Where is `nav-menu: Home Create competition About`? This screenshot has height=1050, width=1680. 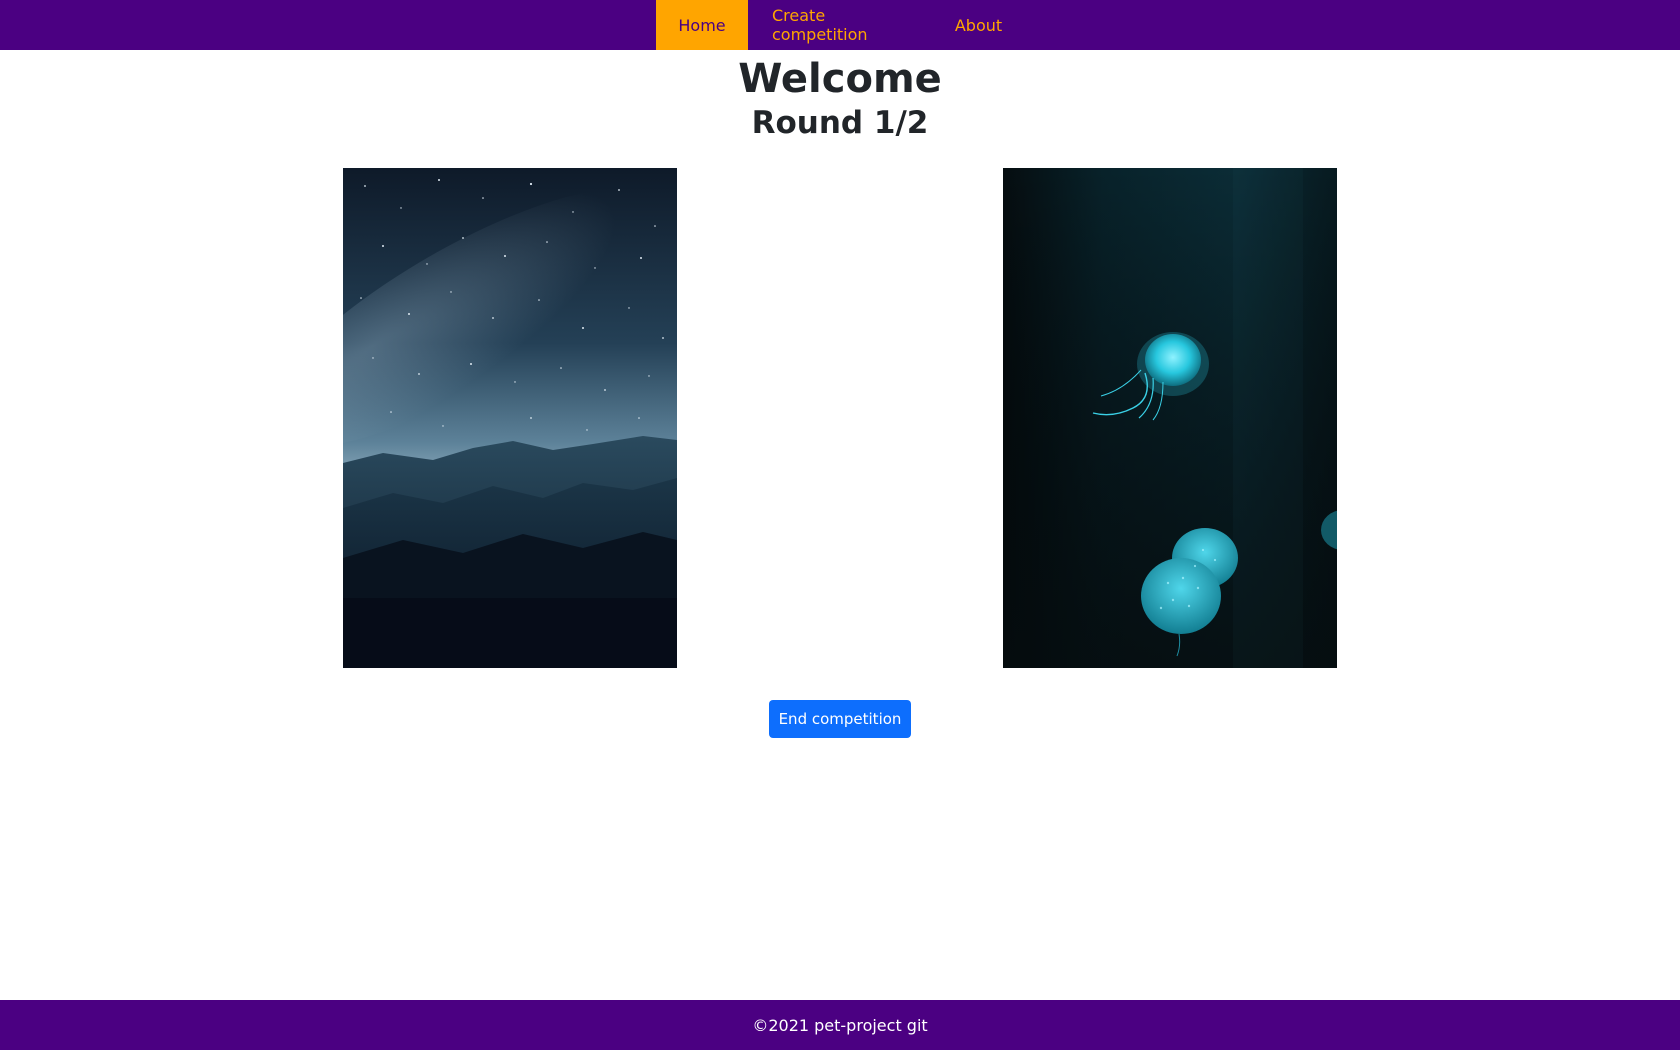 nav-menu: Home Create competition About is located at coordinates (840, 25).